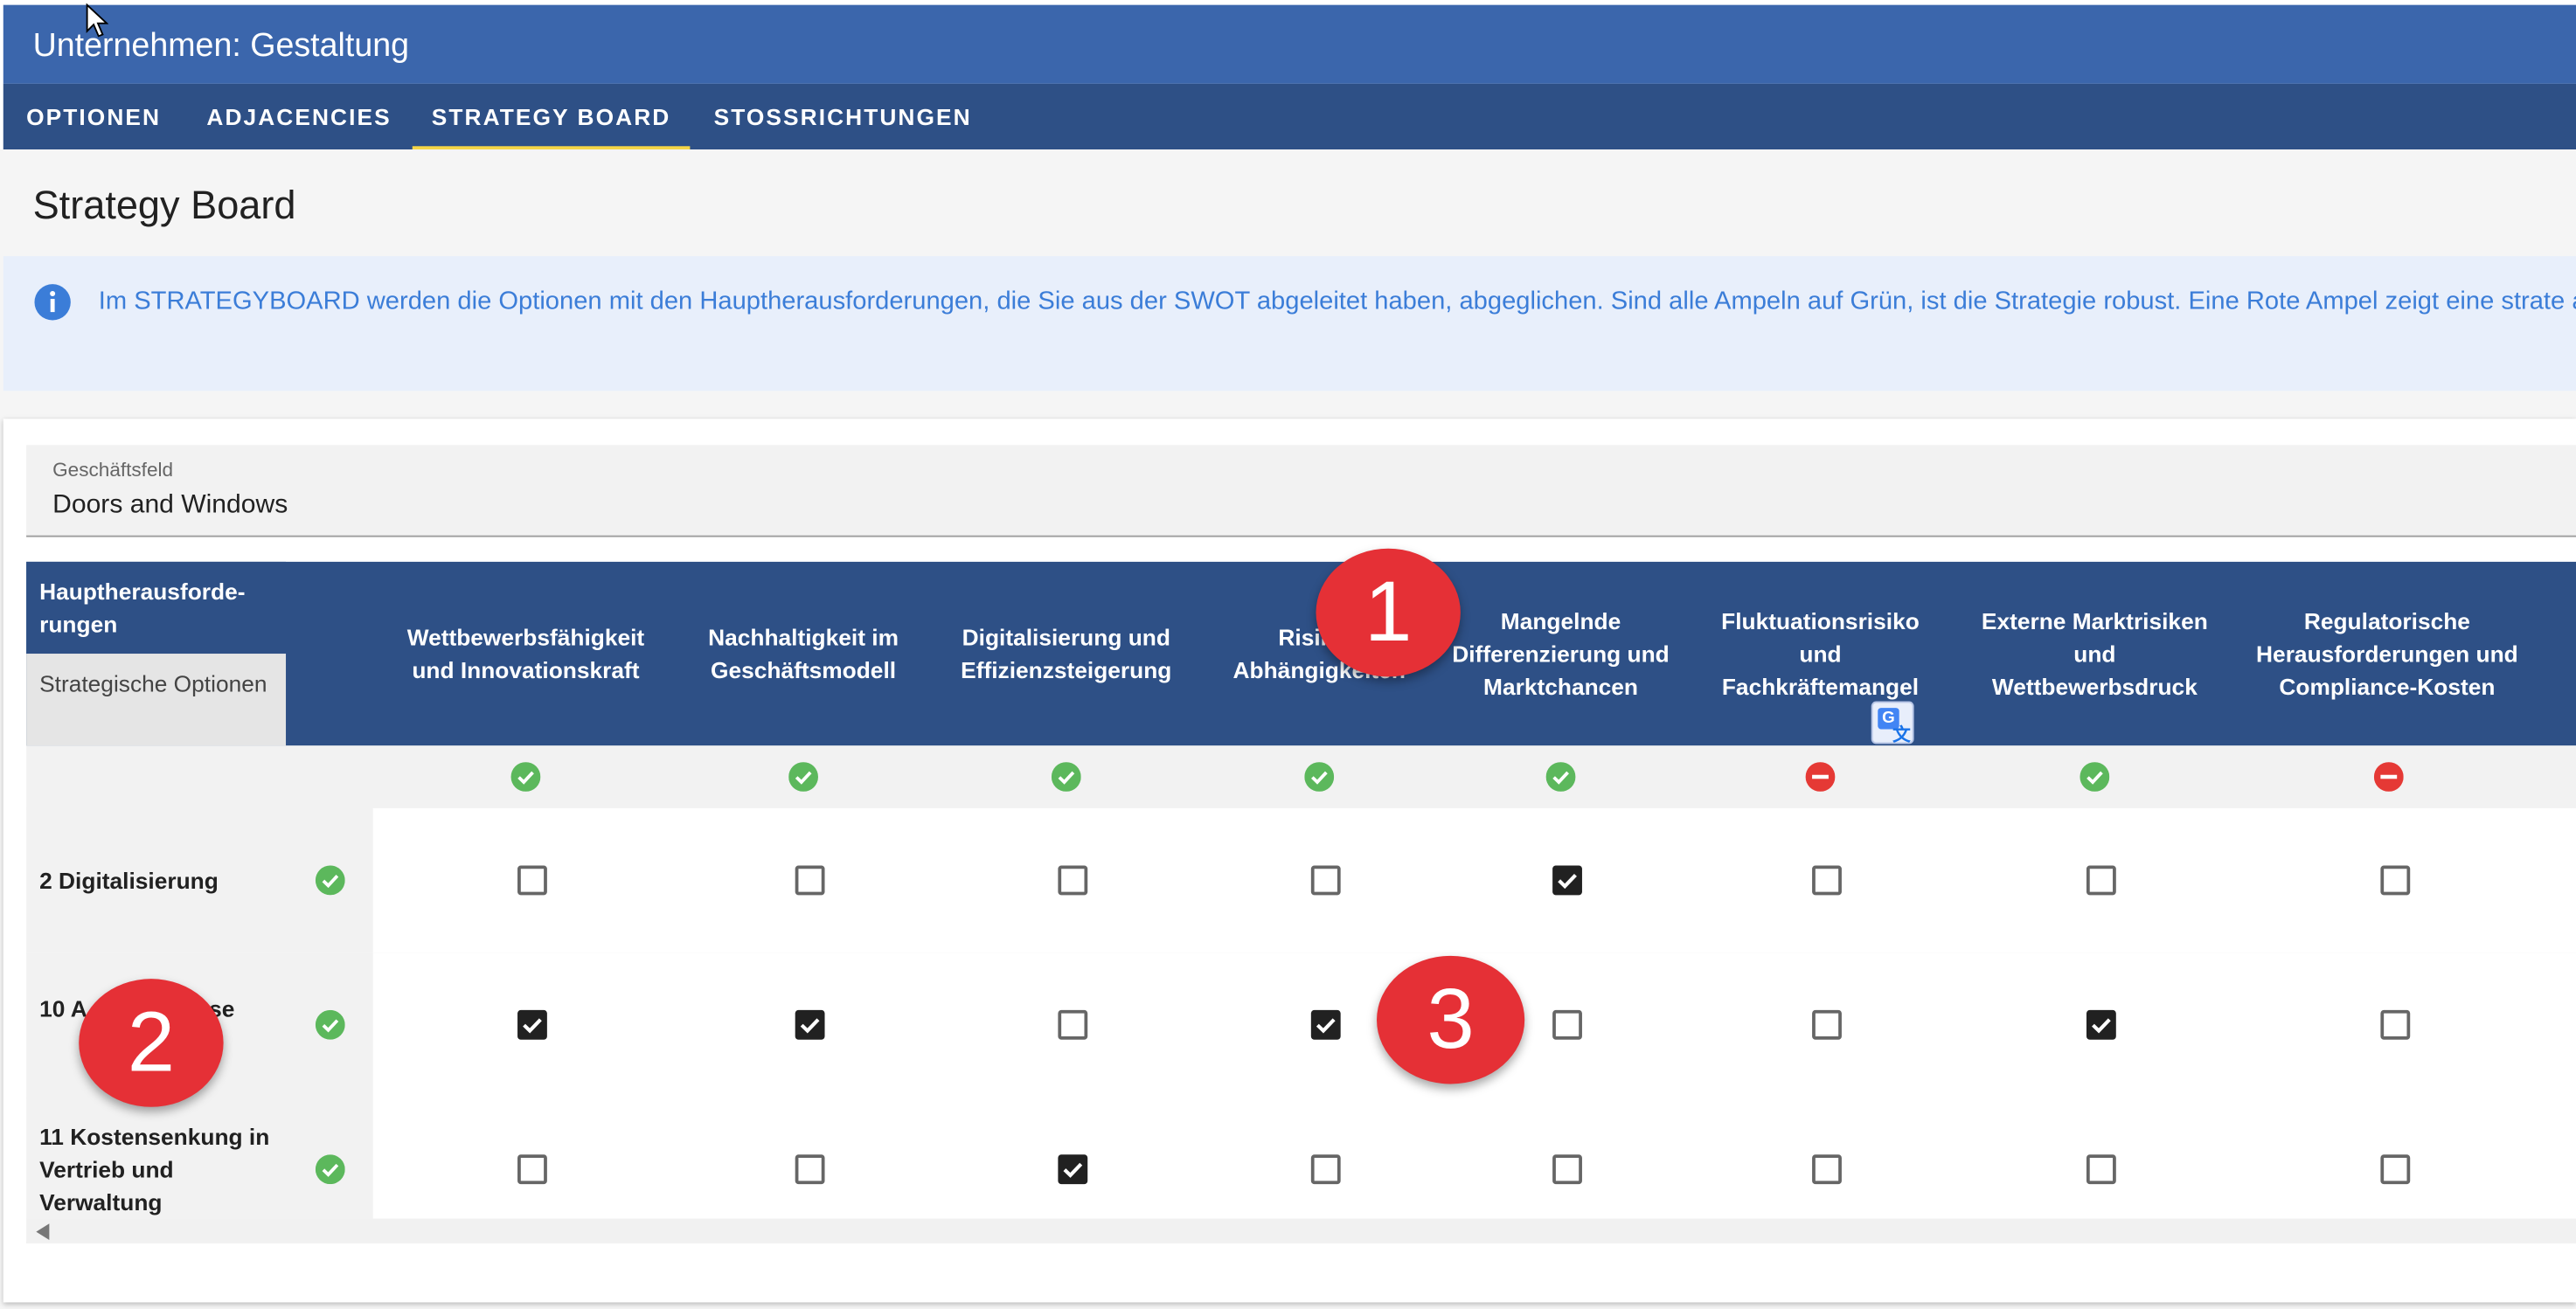  Describe the element at coordinates (1893, 723) in the screenshot. I see `google-translate-icon: G 文` at that location.